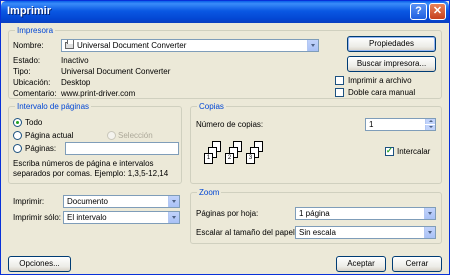 The width and height of the screenshot is (450, 275). I want to click on print-only-value: El intervalo, so click(87, 217).